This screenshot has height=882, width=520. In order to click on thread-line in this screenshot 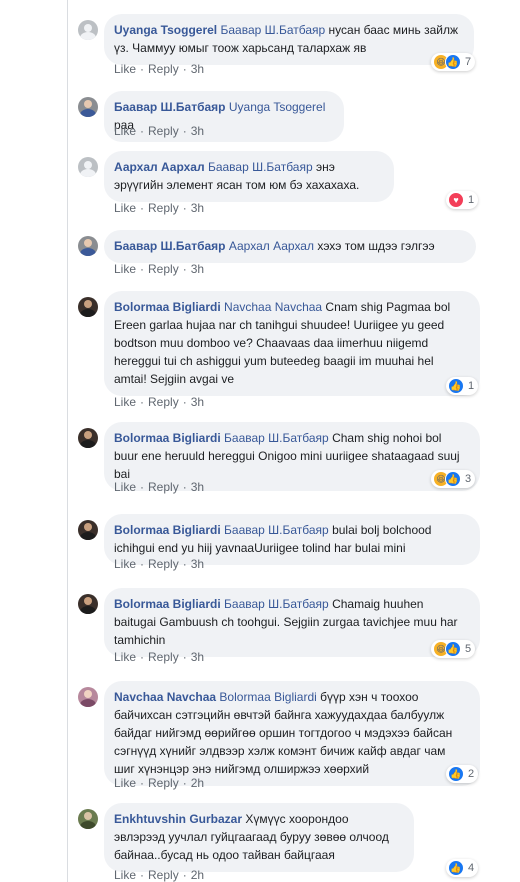, I will do `click(67, 441)`.